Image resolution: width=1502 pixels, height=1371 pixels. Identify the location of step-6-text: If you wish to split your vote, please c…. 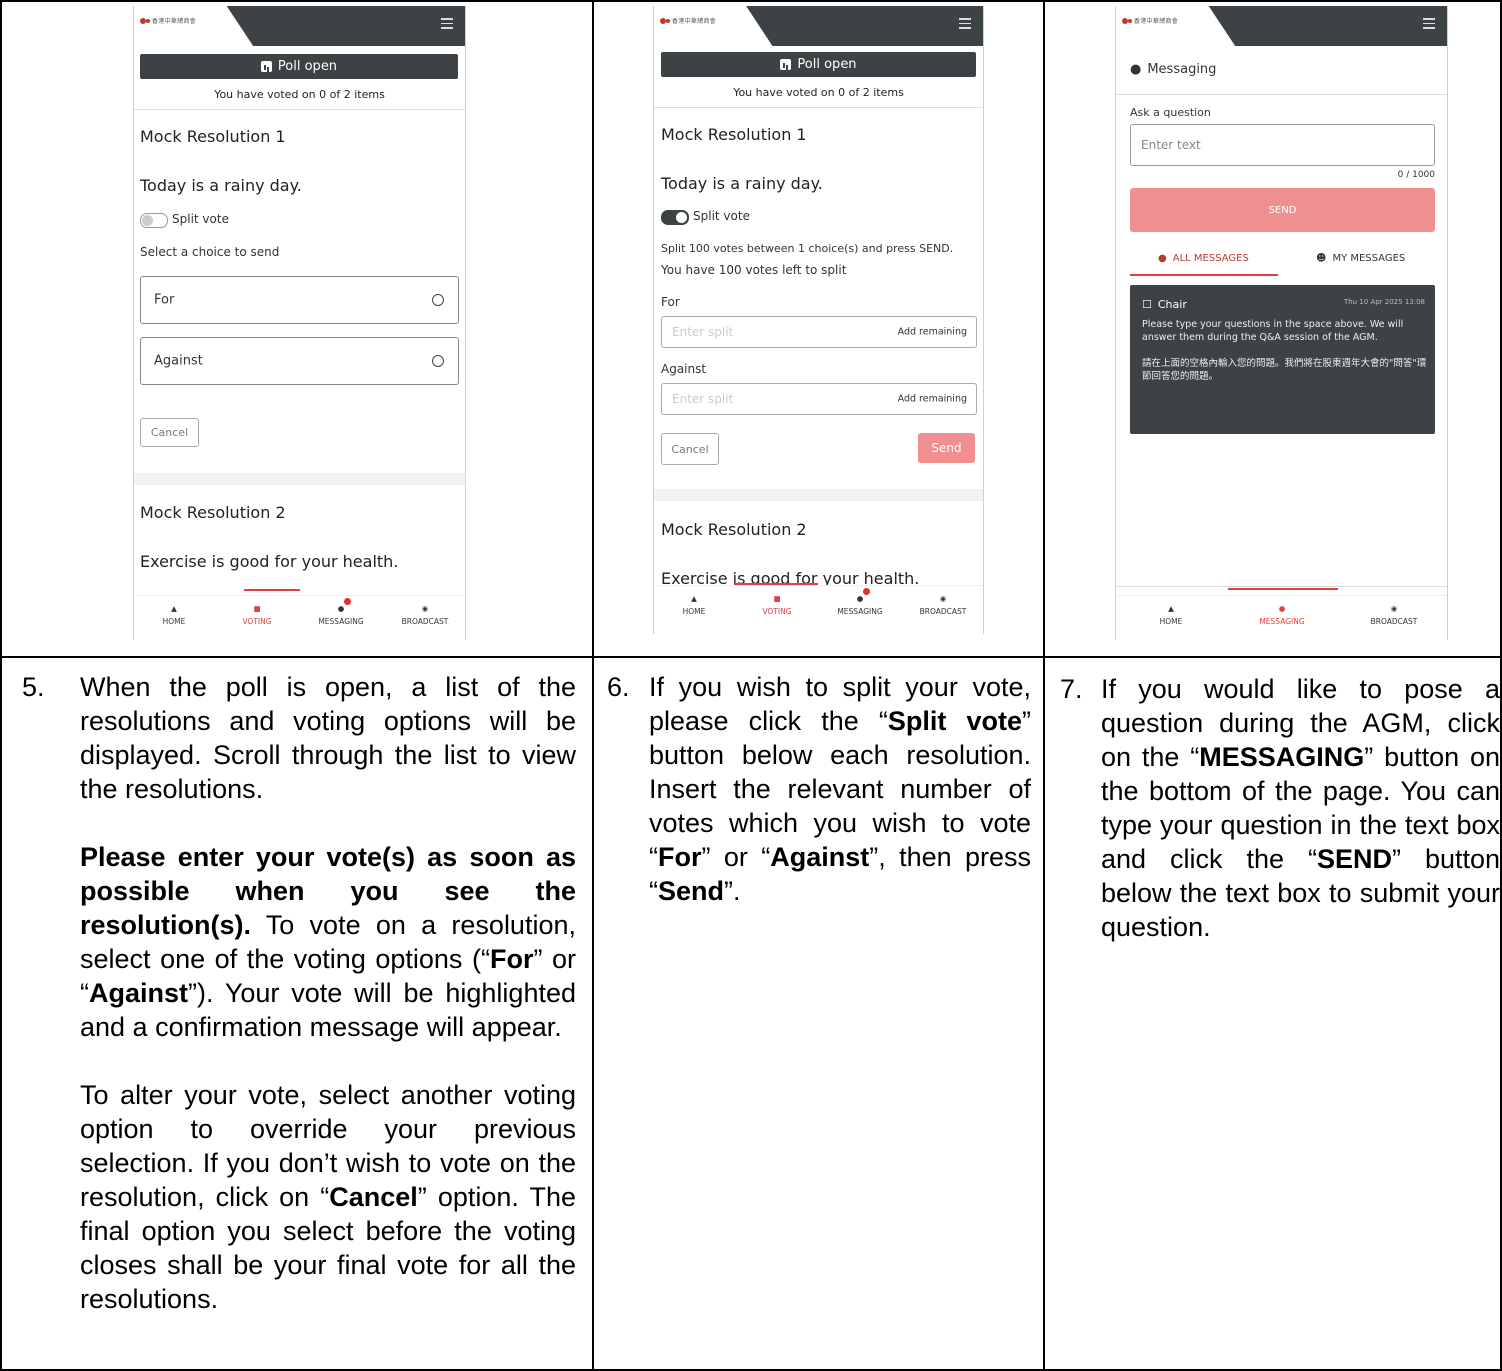
(840, 789).